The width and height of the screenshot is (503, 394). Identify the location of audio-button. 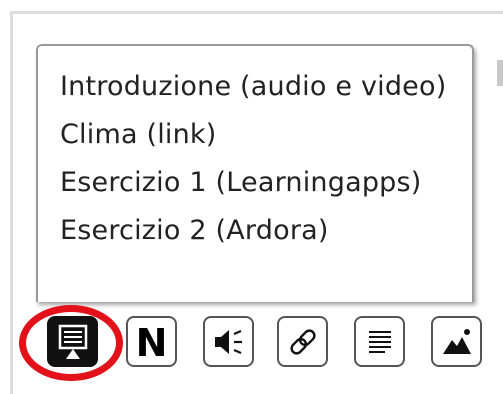
(228, 341).